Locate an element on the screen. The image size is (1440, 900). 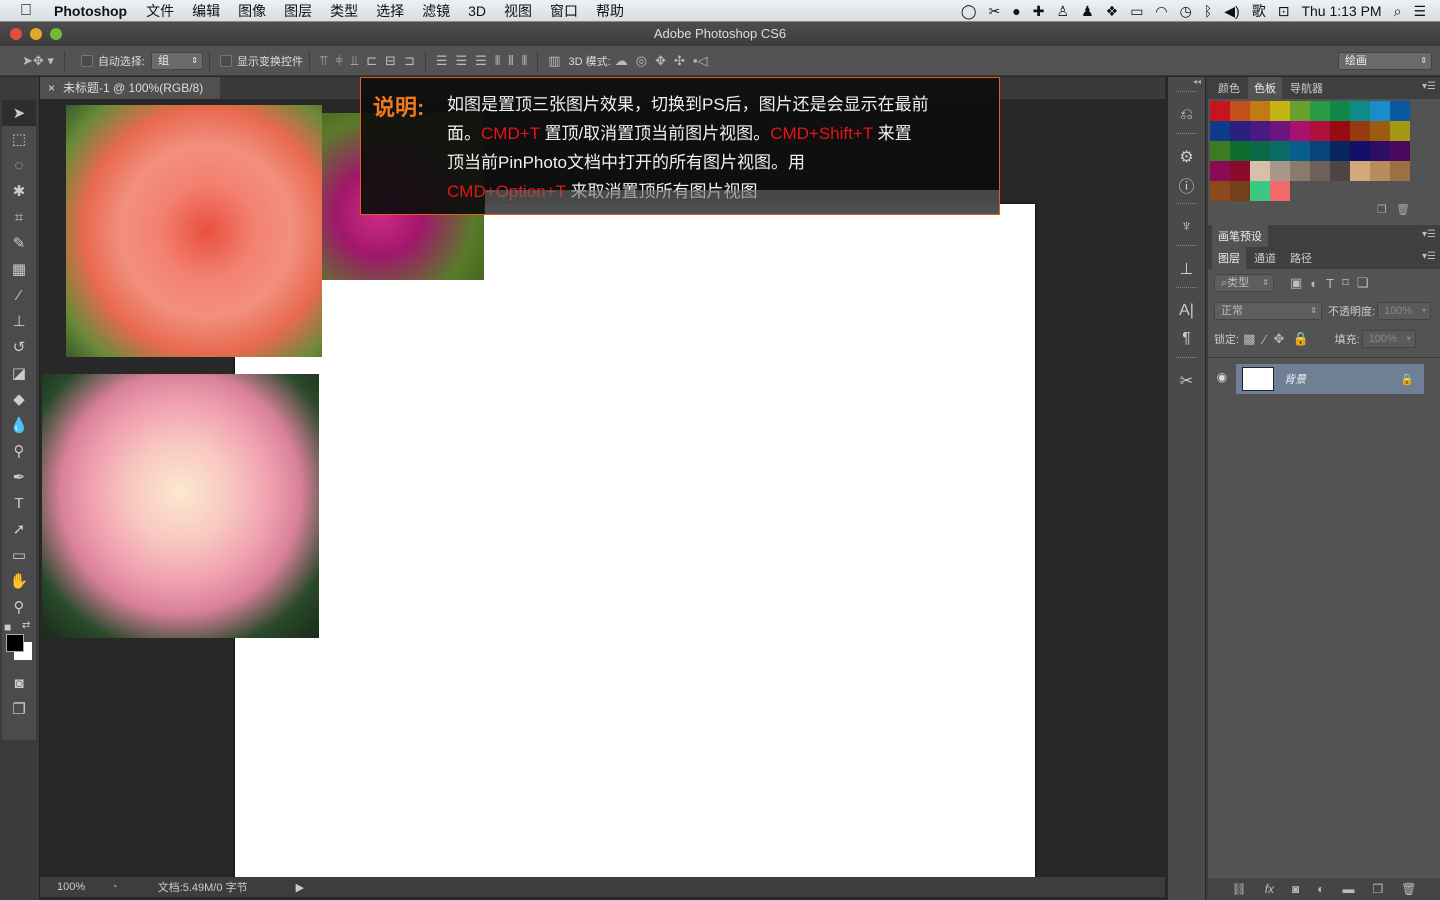
pinphoto-icon: ♙ is located at coordinates (1063, 11).